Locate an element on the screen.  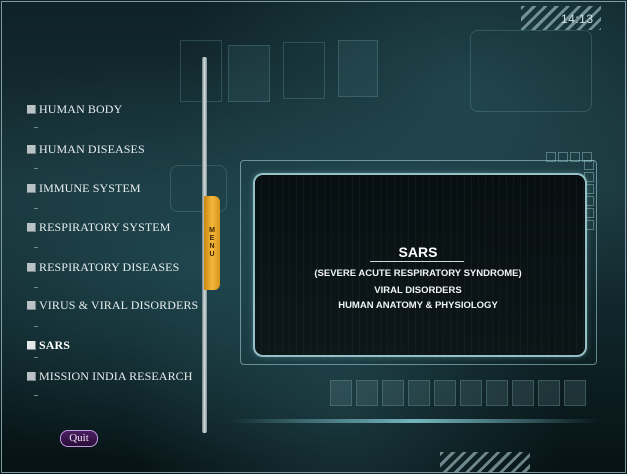
title-underline is located at coordinates (417, 261).